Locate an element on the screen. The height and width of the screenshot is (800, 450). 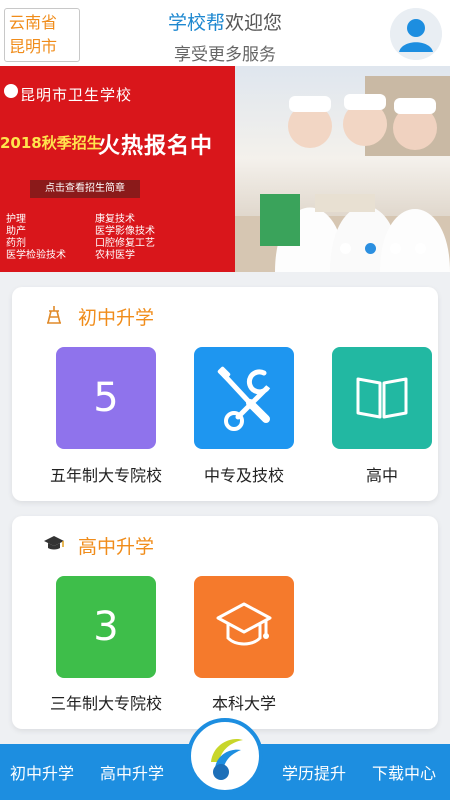
banner-hot-text: 火热报名中 is located at coordinates (156, 146).